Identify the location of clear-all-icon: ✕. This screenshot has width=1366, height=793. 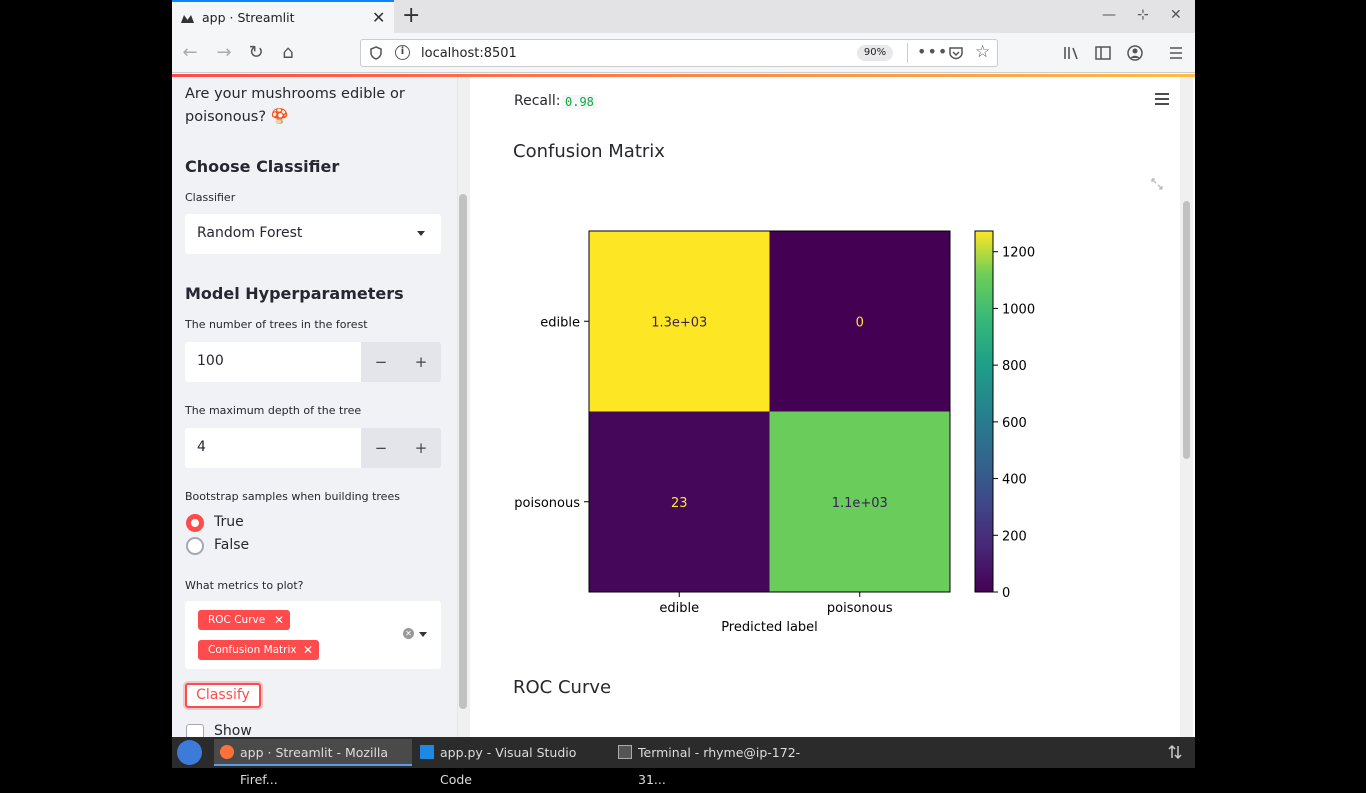
(408, 633).